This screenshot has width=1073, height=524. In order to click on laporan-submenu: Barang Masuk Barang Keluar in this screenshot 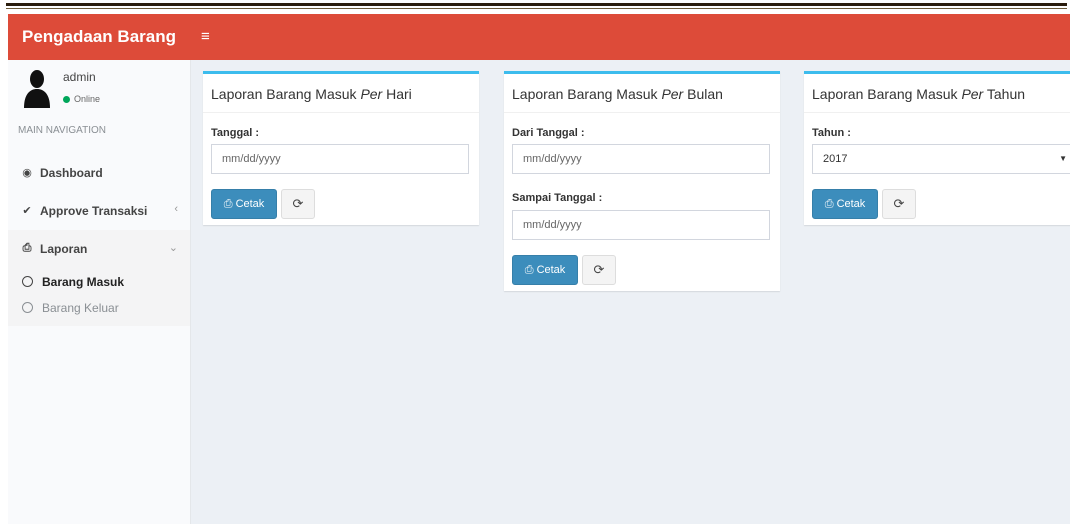, I will do `click(99, 297)`.